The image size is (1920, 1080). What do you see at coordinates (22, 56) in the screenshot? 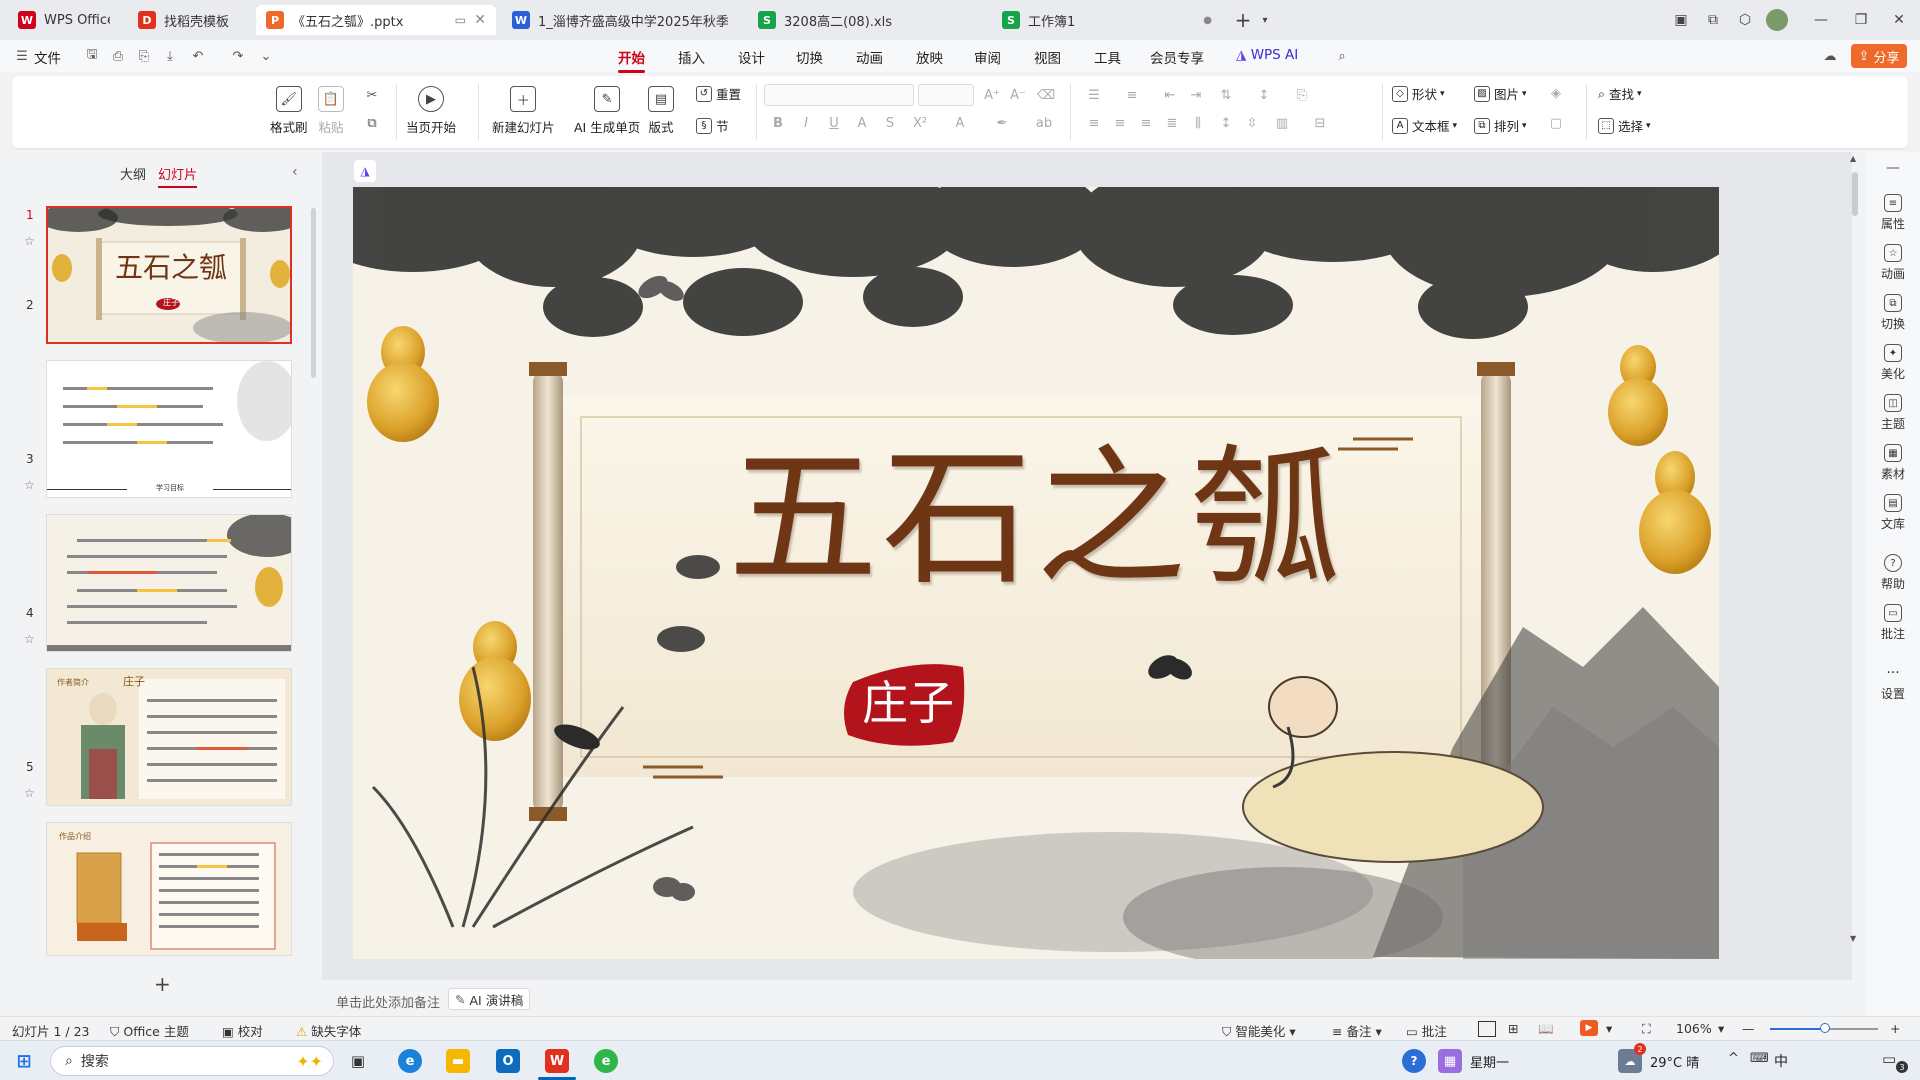
I see `hamburger-menu-icon: ☰` at bounding box center [22, 56].